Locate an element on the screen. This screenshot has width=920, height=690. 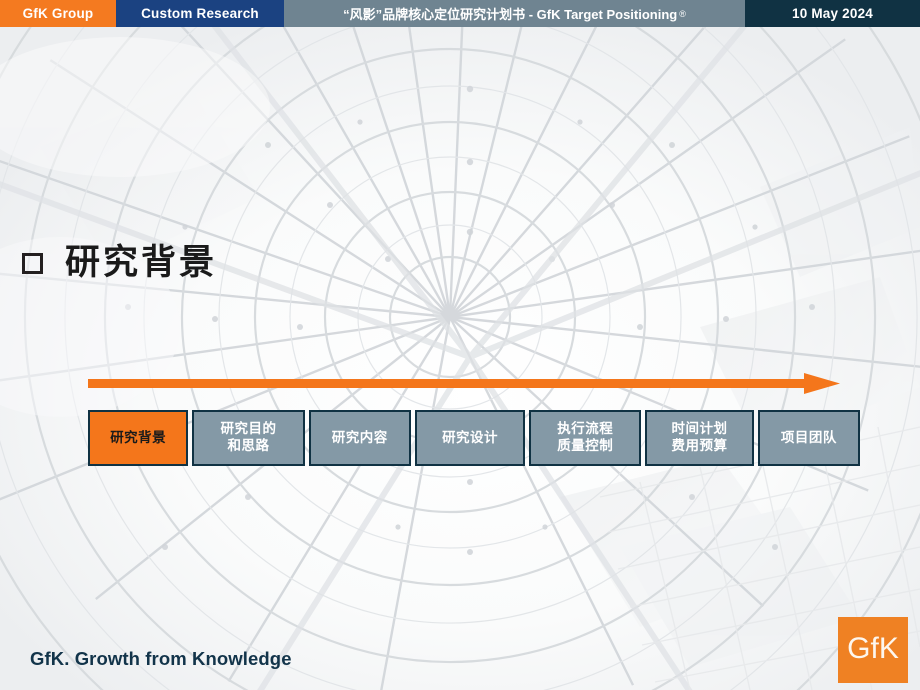
nav-step-label-line: 项目团队 is located at coordinates (808, 437).